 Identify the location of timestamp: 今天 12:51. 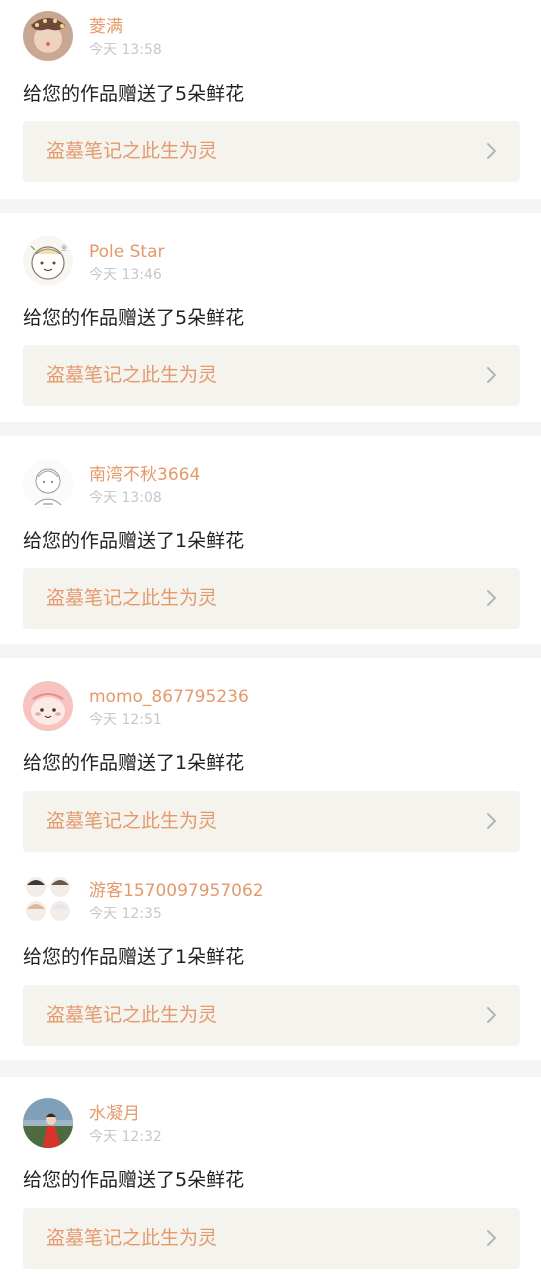
(125, 720).